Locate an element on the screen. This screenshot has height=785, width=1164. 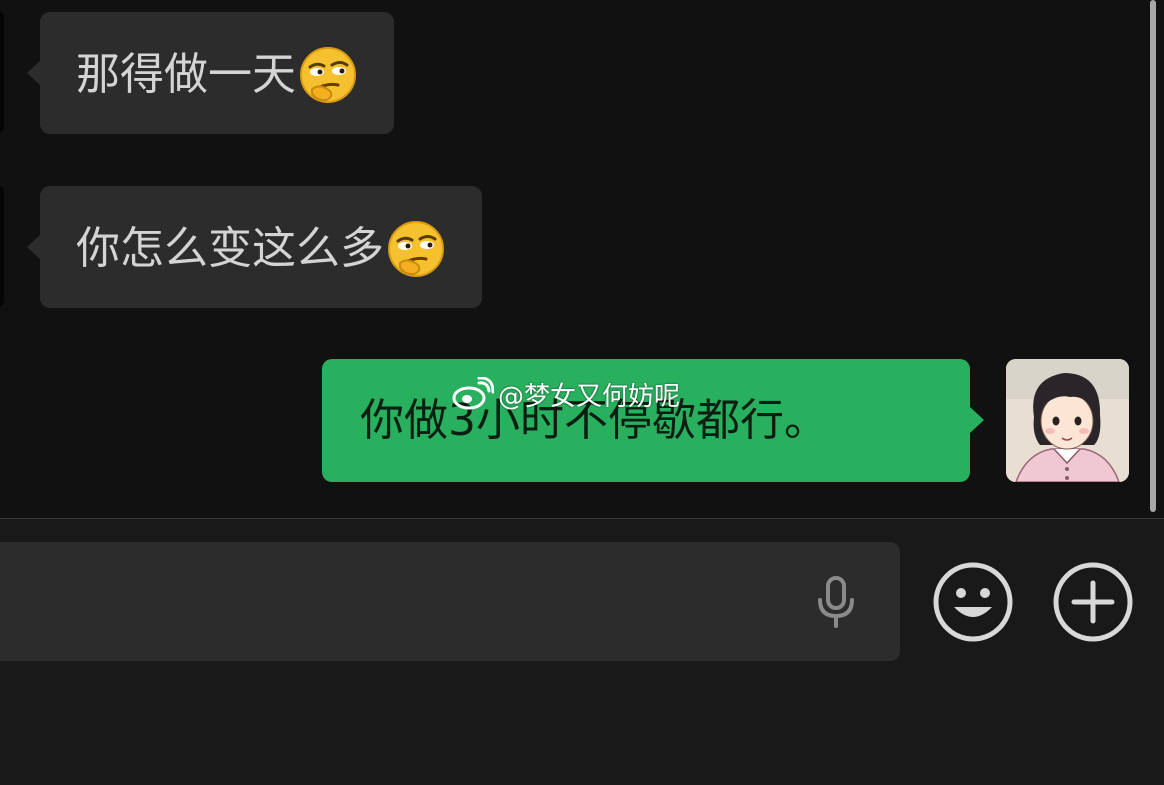
message-input-field is located at coordinates (450, 601).